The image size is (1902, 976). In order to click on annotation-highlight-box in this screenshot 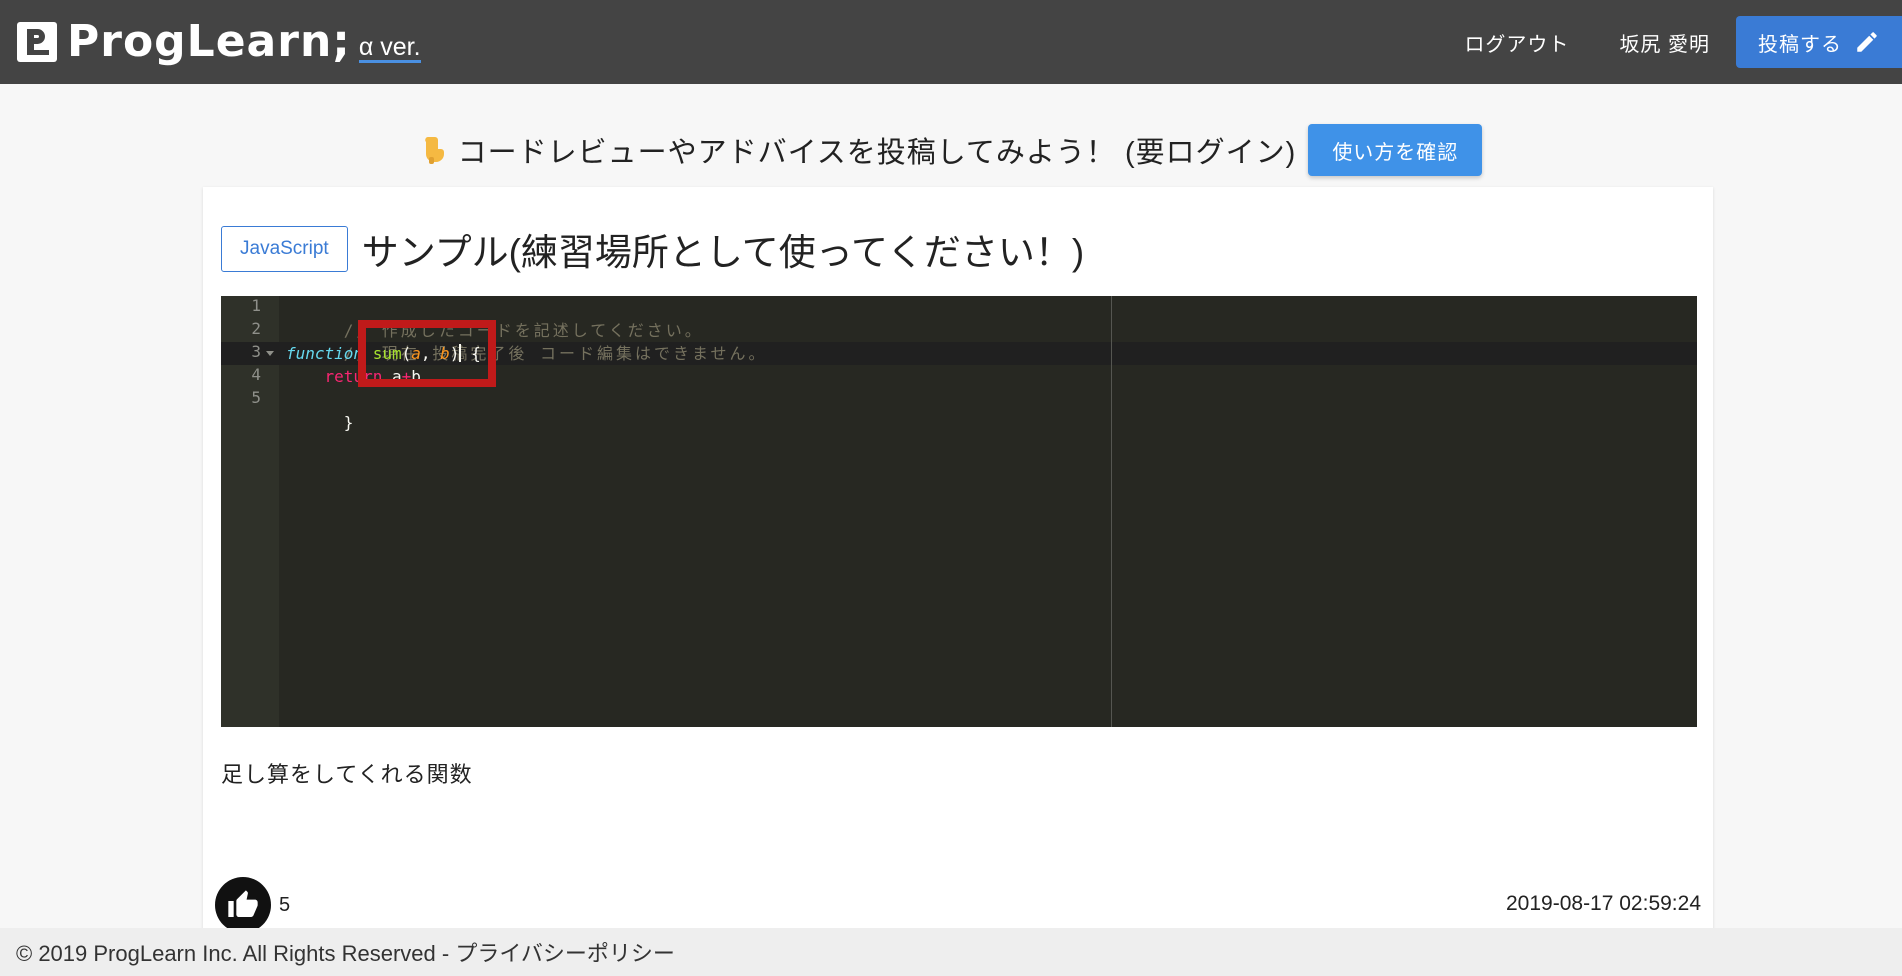, I will do `click(427, 353)`.